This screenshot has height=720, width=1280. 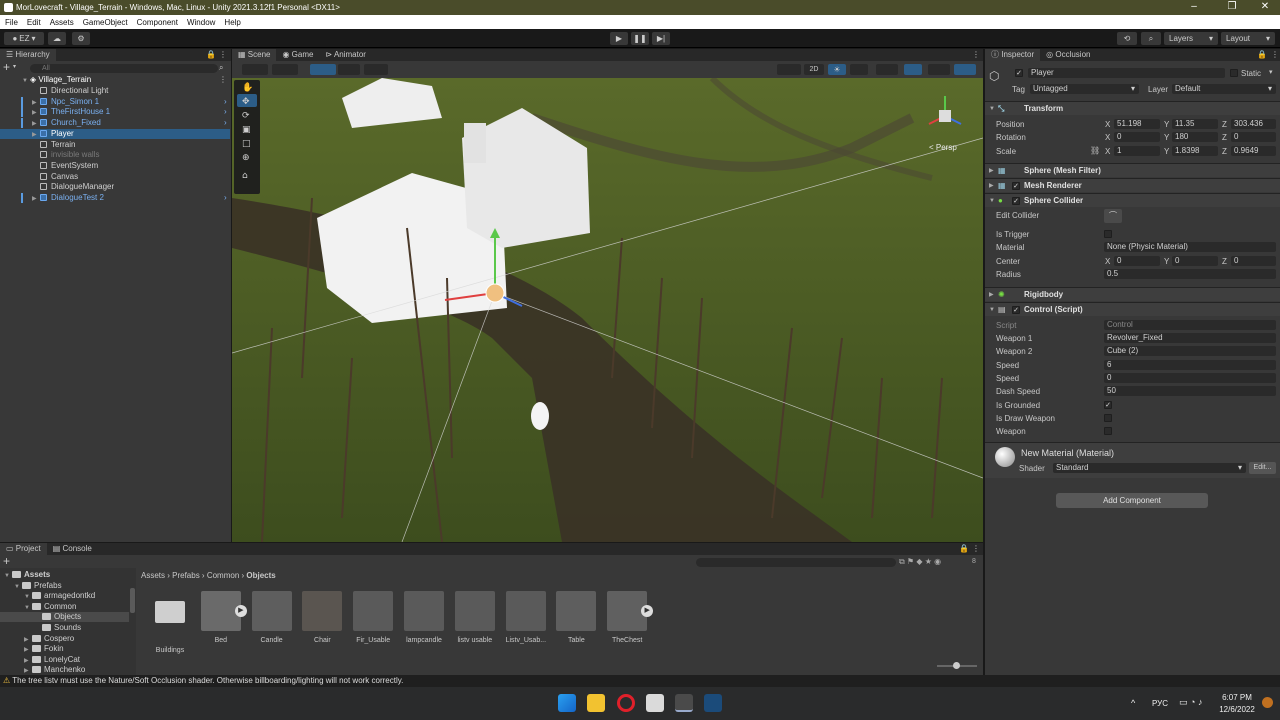 What do you see at coordinates (1133, 703) in the screenshot?
I see `tray-chevron-icon: ^` at bounding box center [1133, 703].